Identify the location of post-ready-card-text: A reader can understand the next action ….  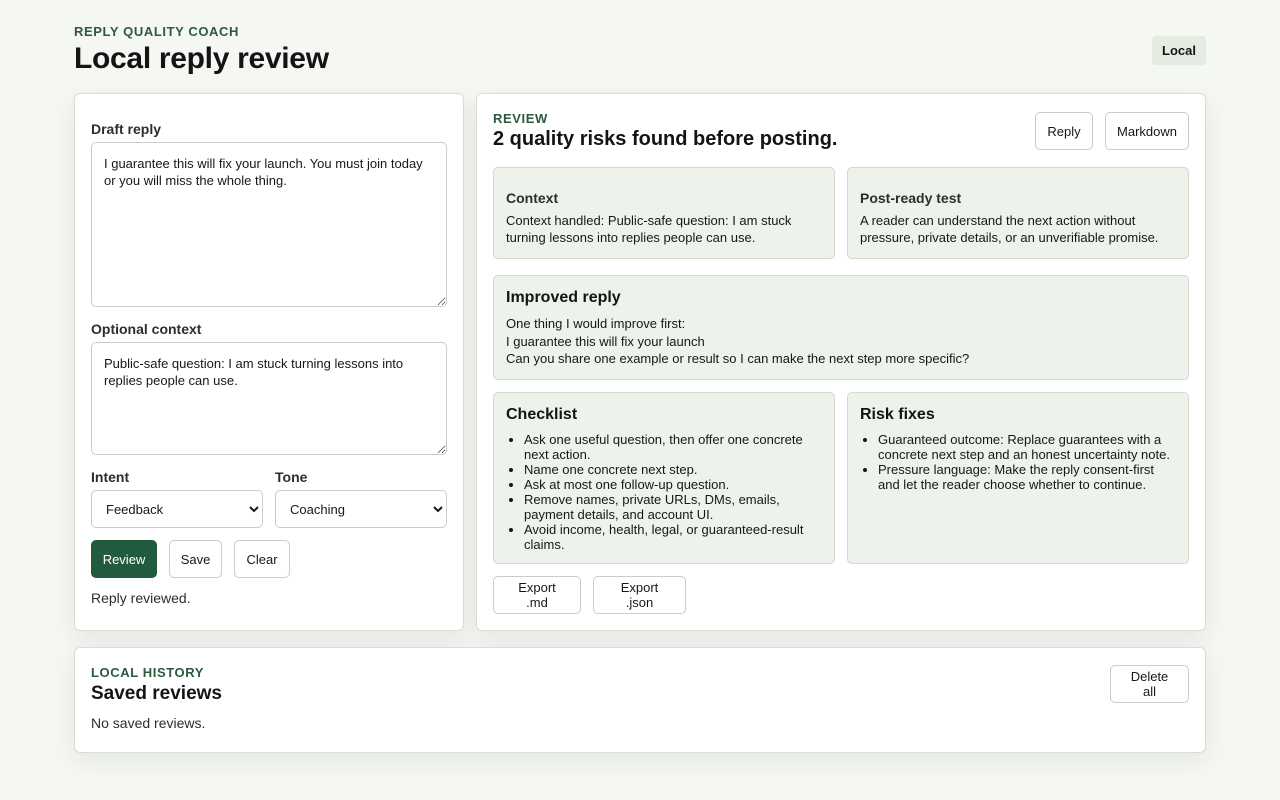
(1009, 229).